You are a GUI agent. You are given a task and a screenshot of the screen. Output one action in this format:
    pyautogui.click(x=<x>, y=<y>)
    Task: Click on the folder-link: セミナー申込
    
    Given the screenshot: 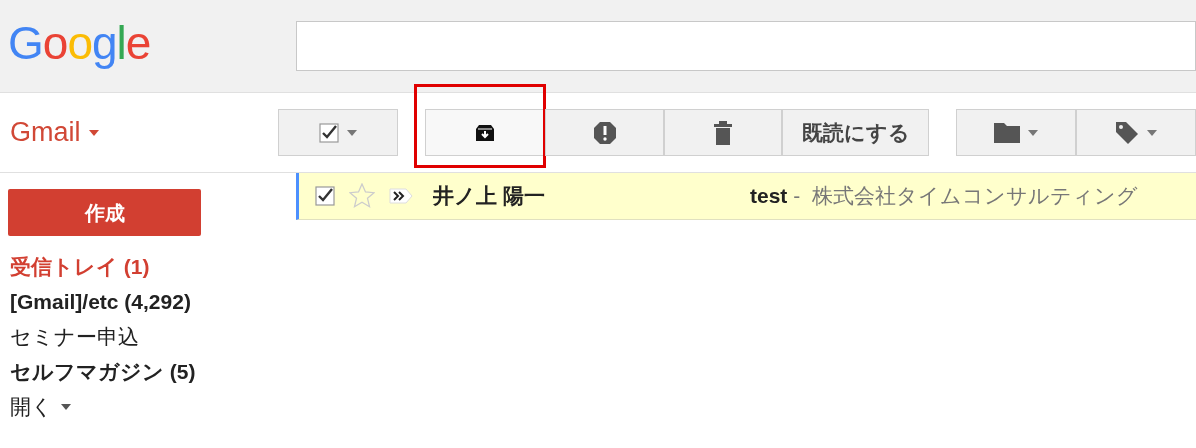 What is the action you would take?
    pyautogui.click(x=153, y=336)
    